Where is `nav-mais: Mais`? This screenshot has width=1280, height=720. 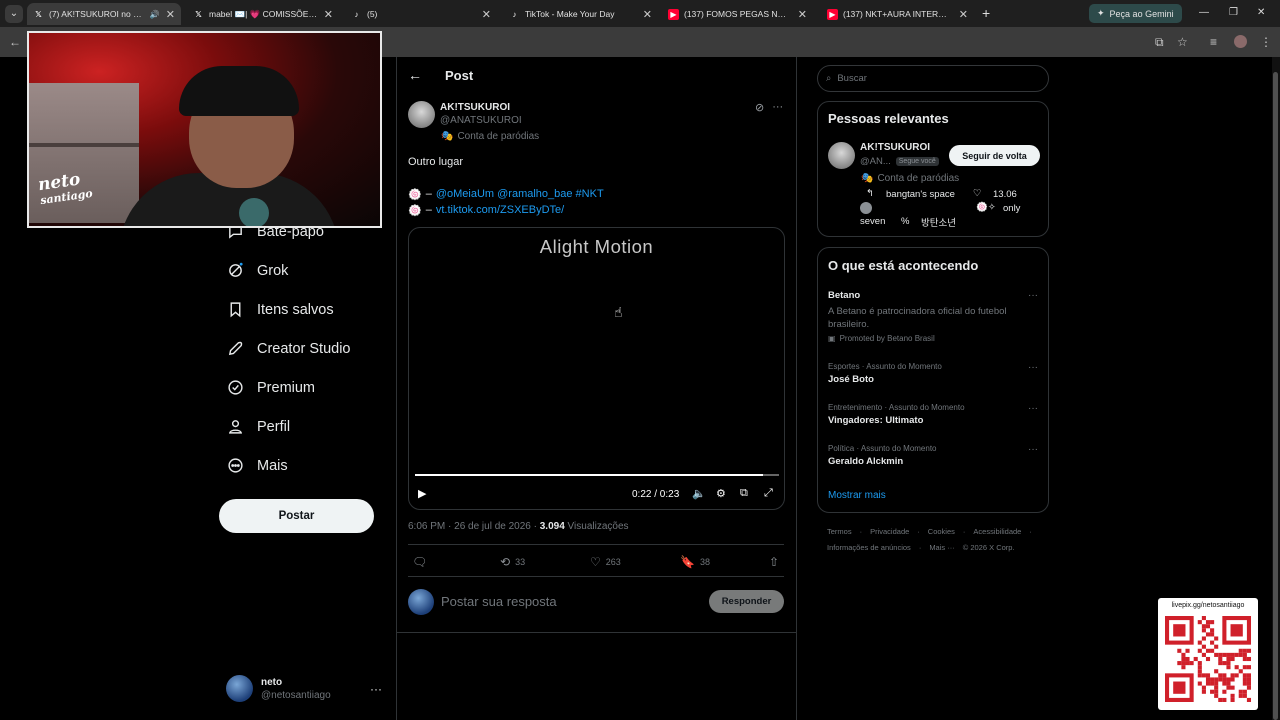 nav-mais: Mais is located at coordinates (257, 465).